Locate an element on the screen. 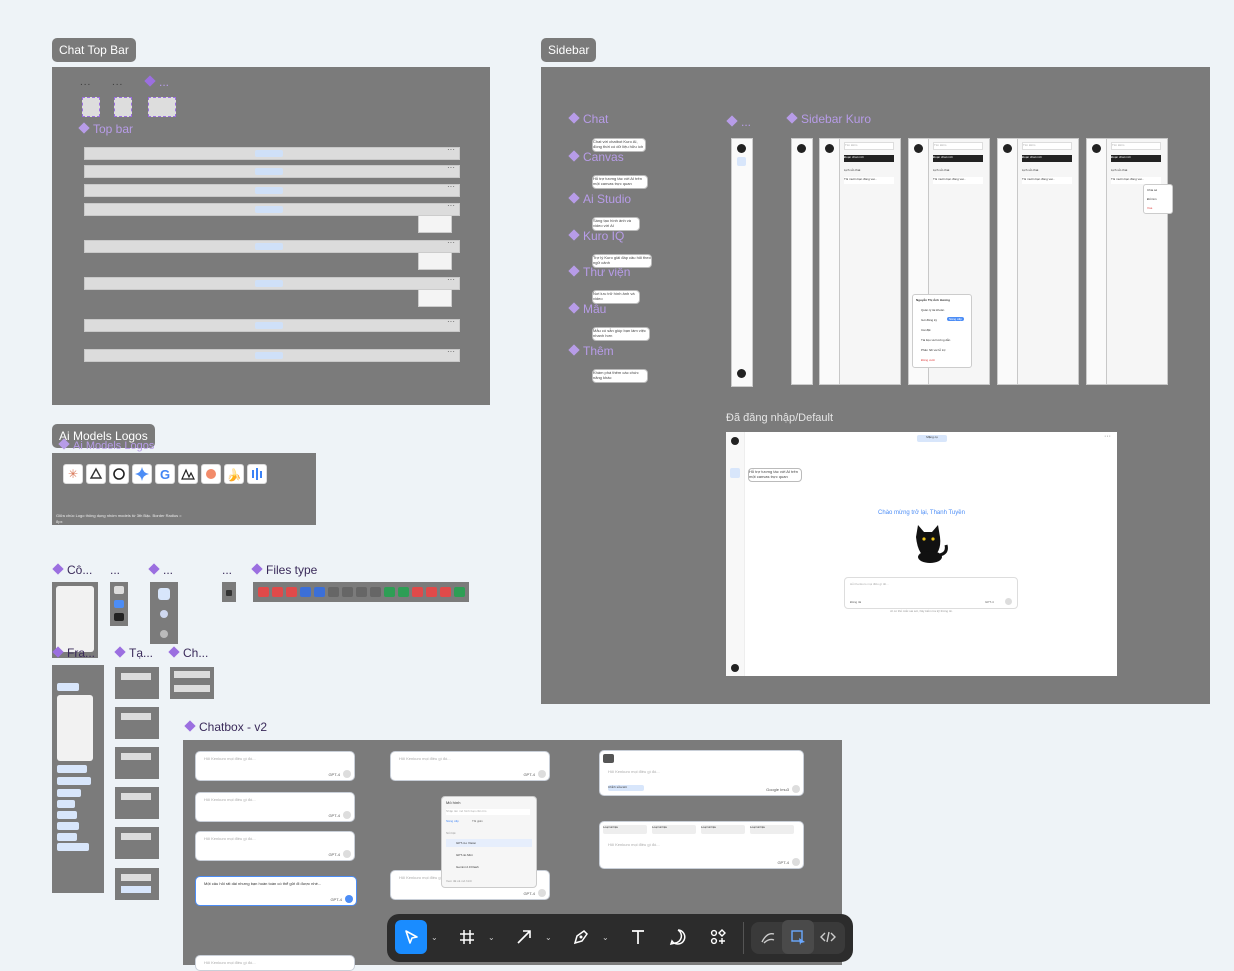 The width and height of the screenshot is (1234, 971). arrow-tool-icon is located at coordinates (524, 937).